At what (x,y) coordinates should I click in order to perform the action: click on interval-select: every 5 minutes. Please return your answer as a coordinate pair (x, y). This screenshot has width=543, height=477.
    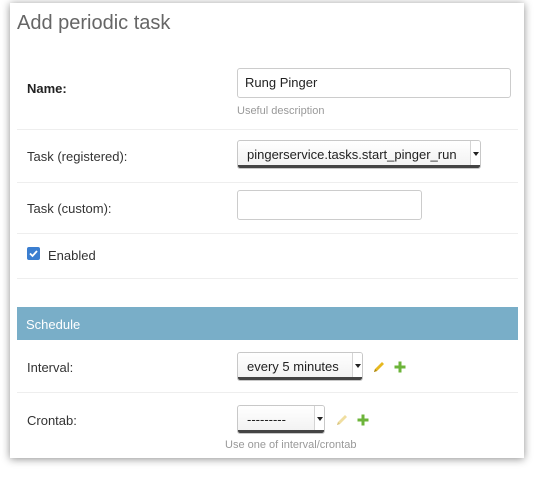
    Looking at the image, I should click on (300, 366).